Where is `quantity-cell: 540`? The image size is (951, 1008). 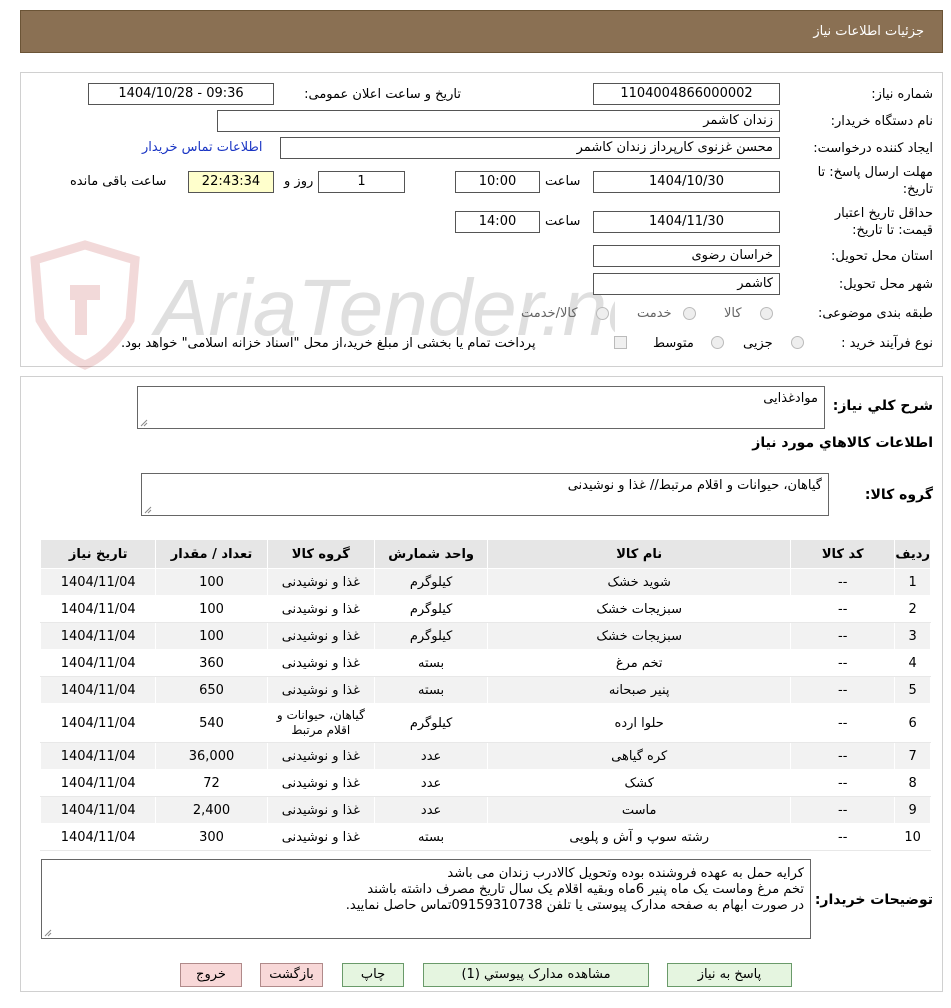
quantity-cell: 540 is located at coordinates (211, 723).